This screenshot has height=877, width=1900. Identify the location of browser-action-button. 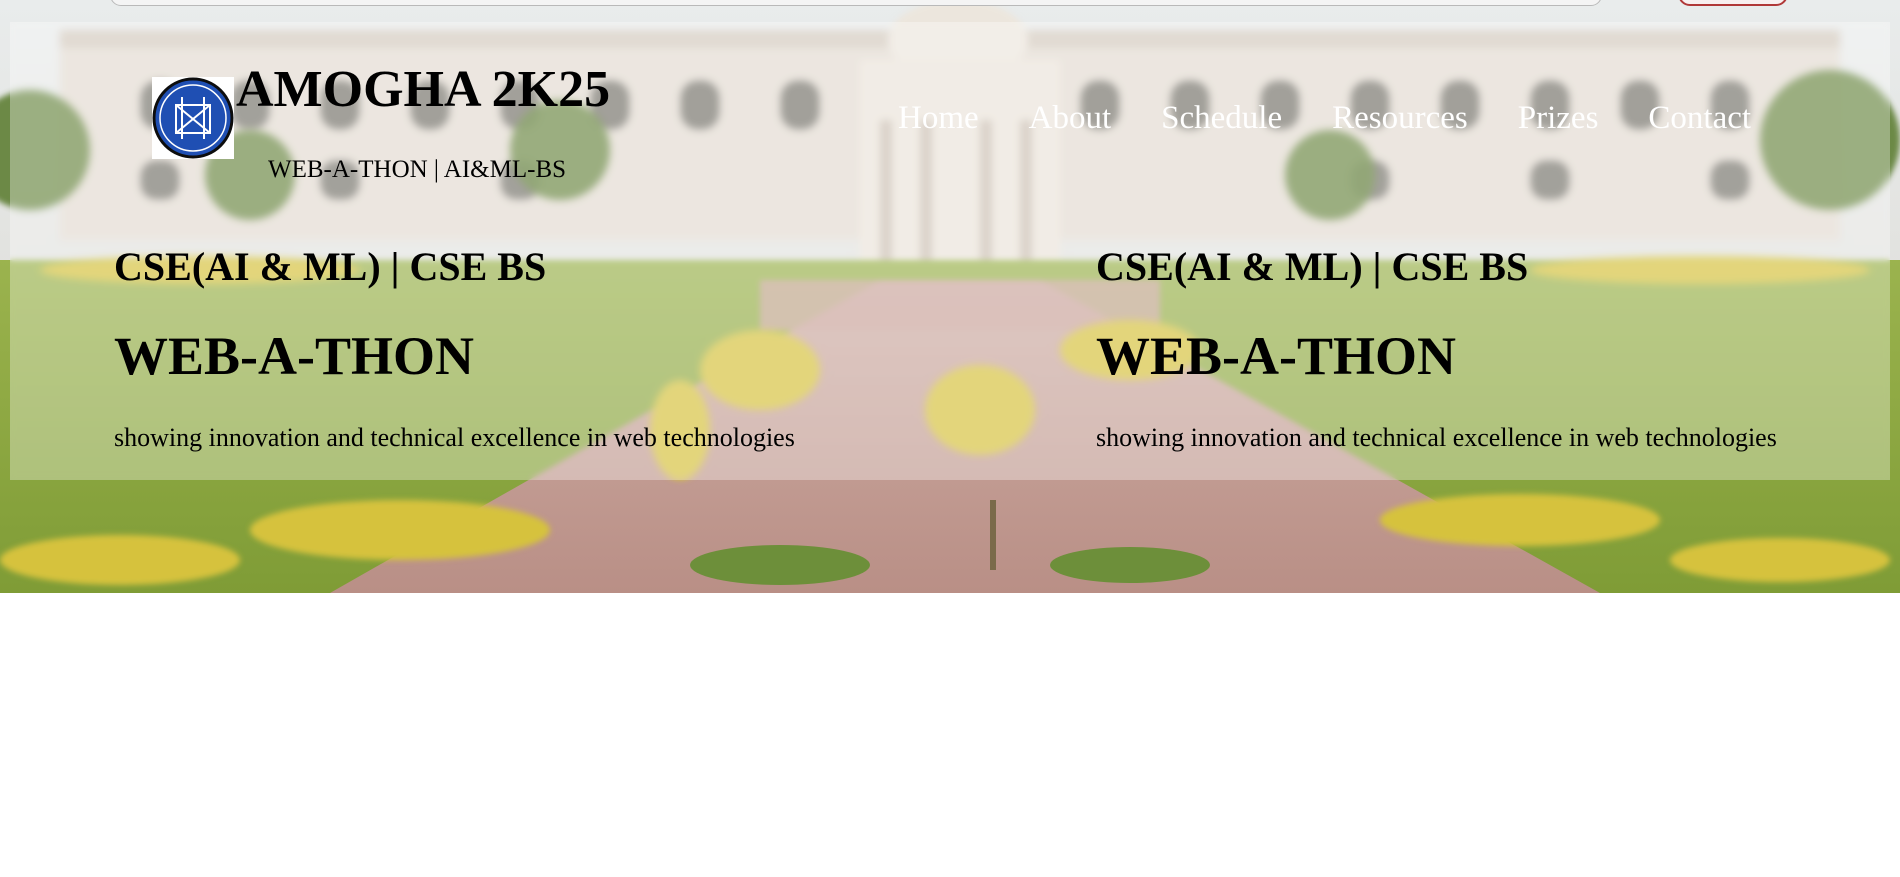
(1733, 3).